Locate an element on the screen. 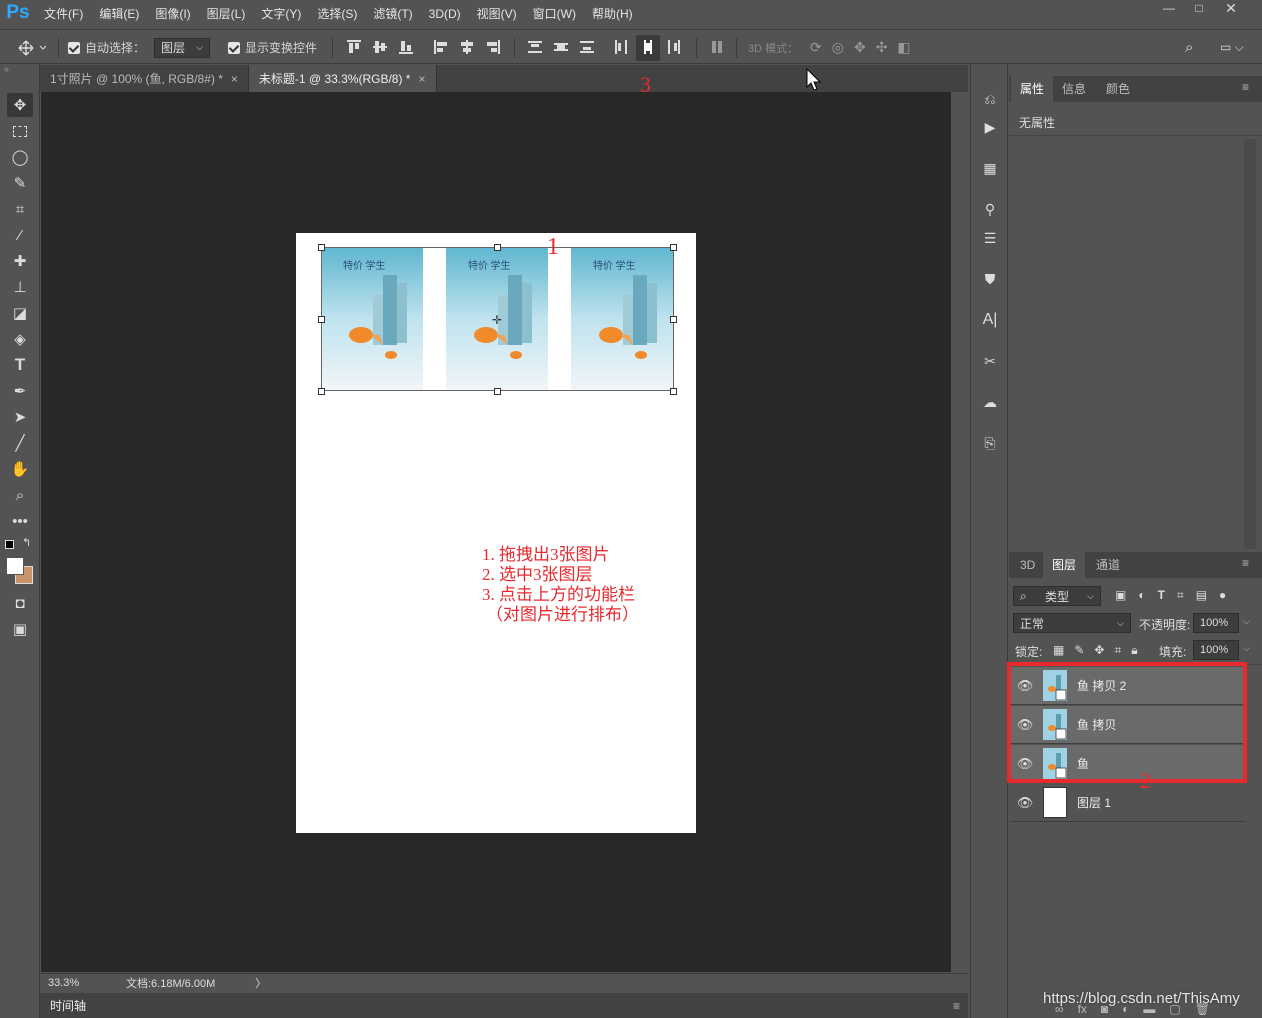  align-vcenter-icon is located at coordinates (380, 47).